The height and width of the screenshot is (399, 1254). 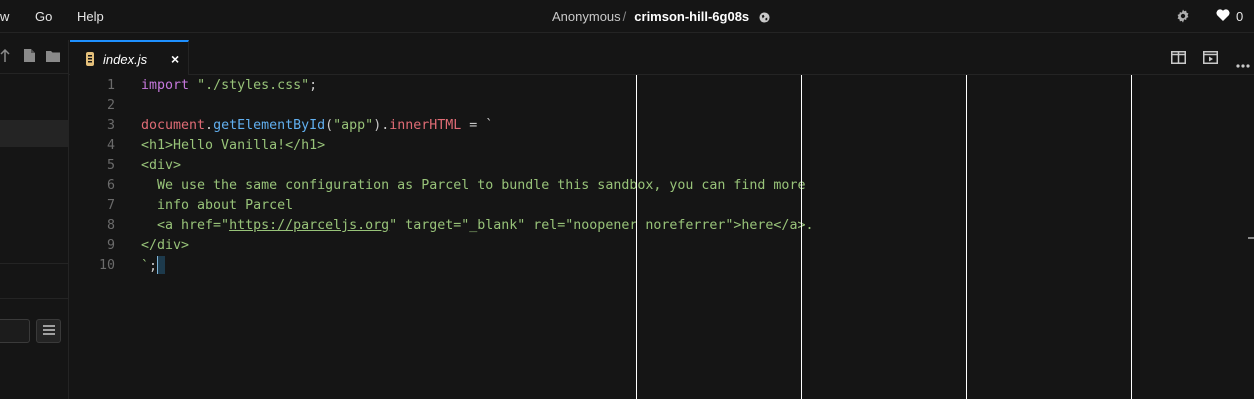 I want to click on sandbox-title: Anonymous / crimson-hill-6g08s, so click(x=661, y=17).